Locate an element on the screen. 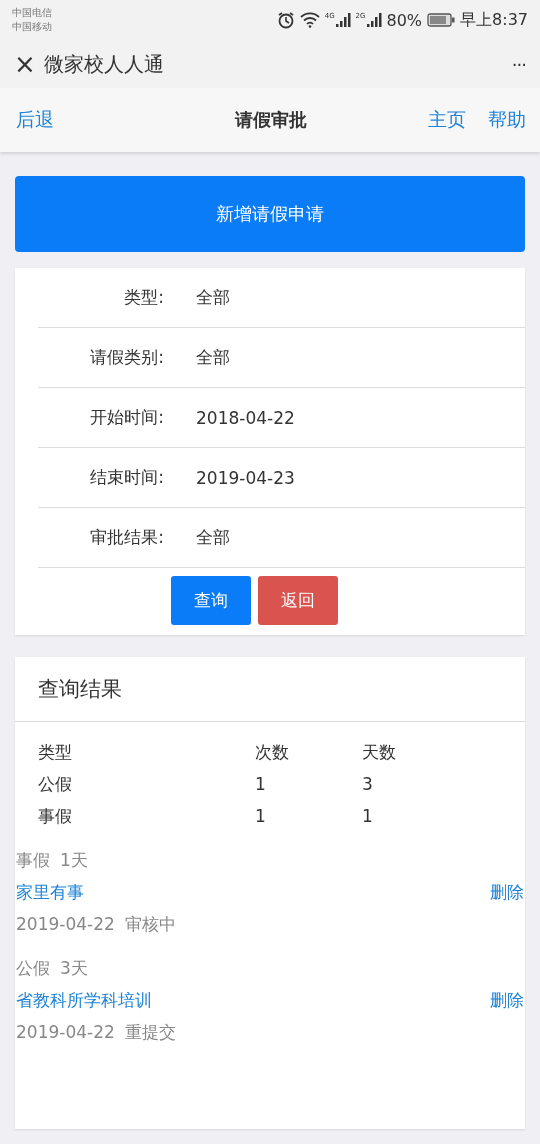  carrier-name: 中国移动 is located at coordinates (32, 27).